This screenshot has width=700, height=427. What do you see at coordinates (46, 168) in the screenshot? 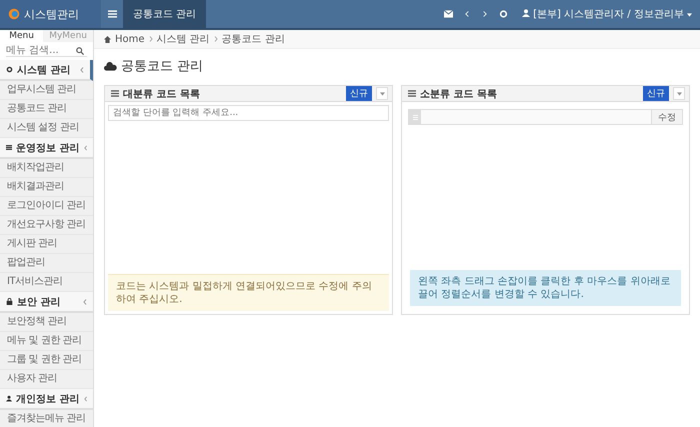
I see `menu-item: 배치작업관리` at bounding box center [46, 168].